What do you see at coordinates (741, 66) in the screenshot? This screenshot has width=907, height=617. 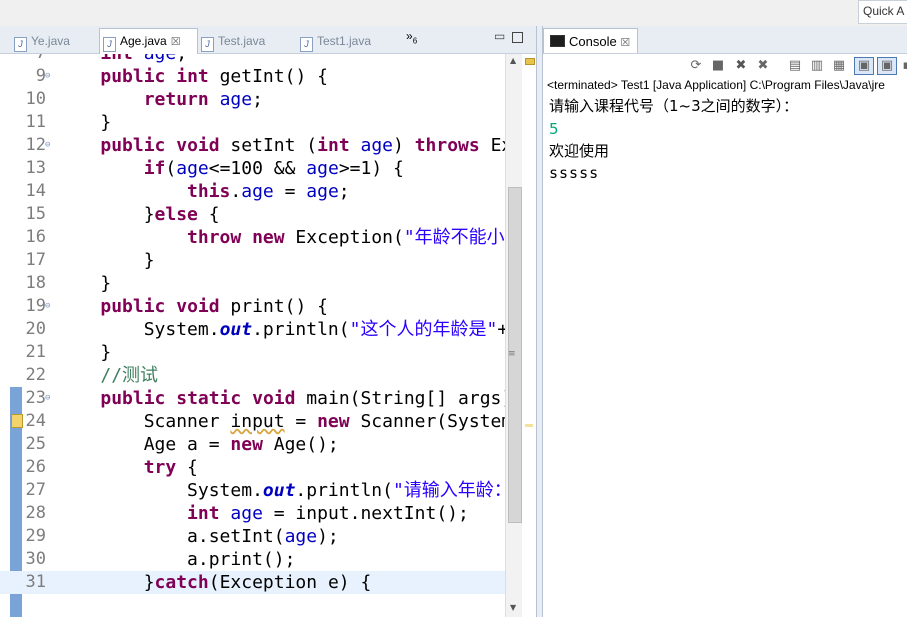 I see `remove-launch-icon: ✖` at bounding box center [741, 66].